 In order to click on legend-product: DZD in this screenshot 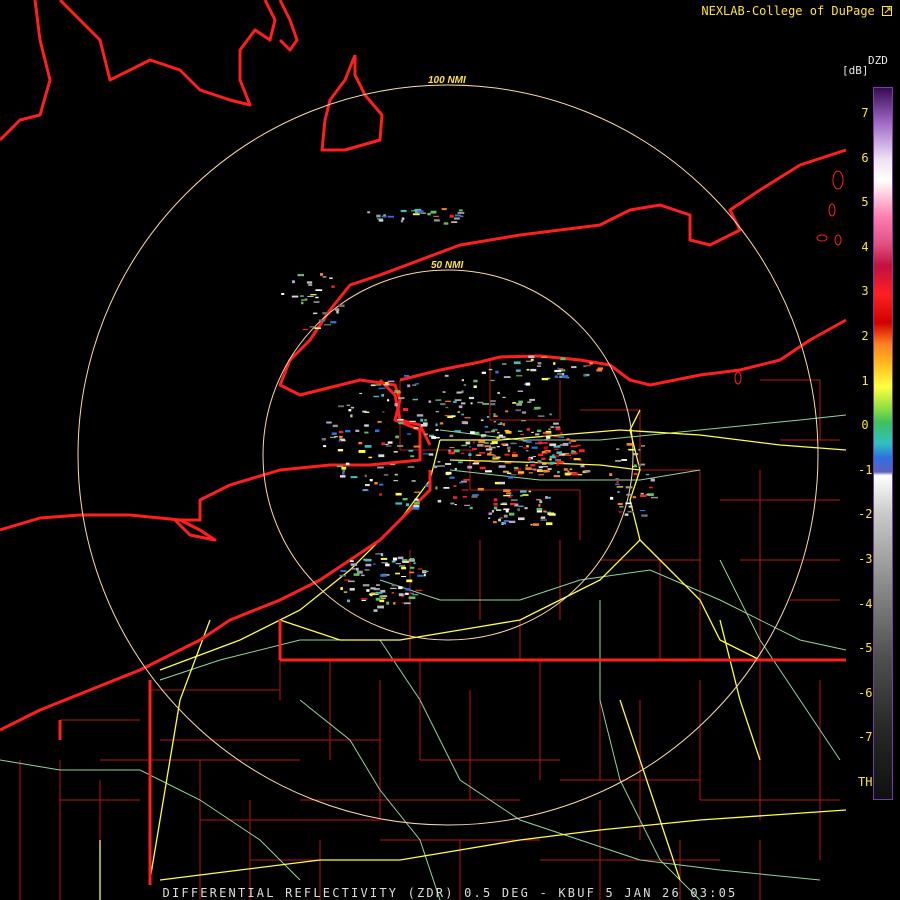, I will do `click(878, 60)`.